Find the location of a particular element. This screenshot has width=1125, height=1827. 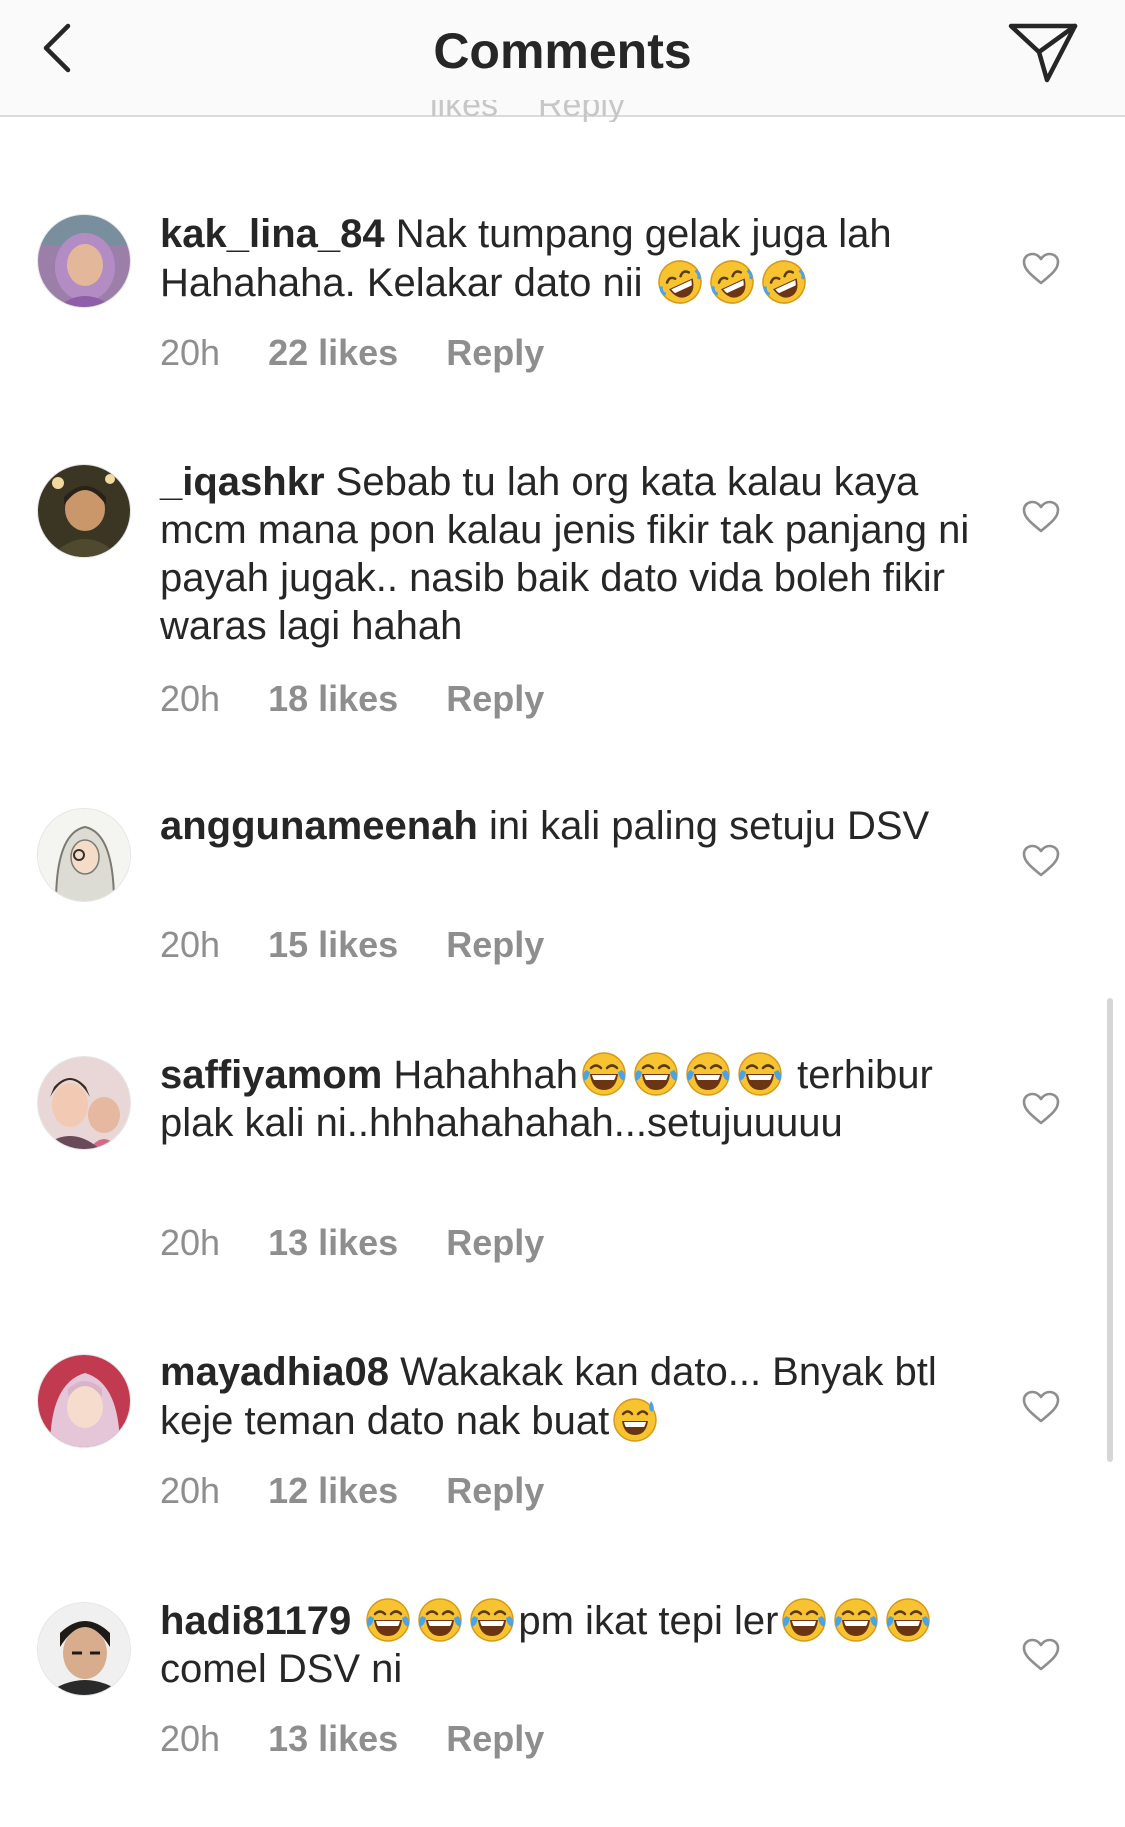

comment-username: kak_lina_84 is located at coordinates (272, 234).